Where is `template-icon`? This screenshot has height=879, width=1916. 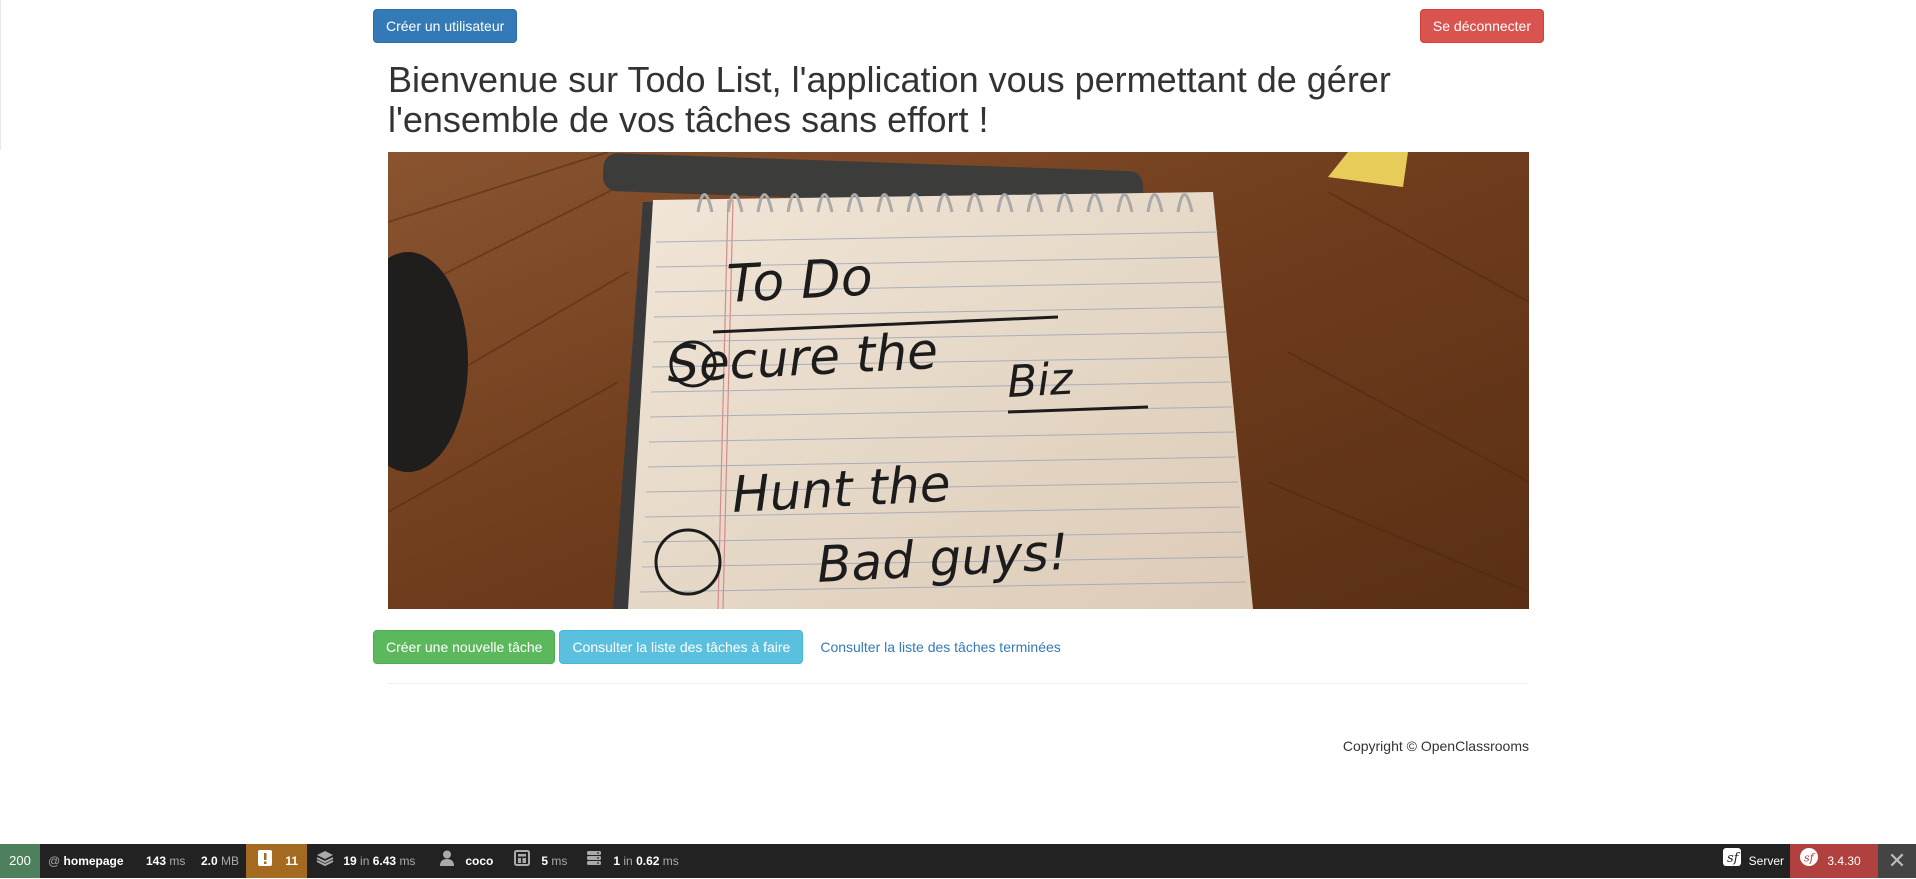
template-icon is located at coordinates (522, 862).